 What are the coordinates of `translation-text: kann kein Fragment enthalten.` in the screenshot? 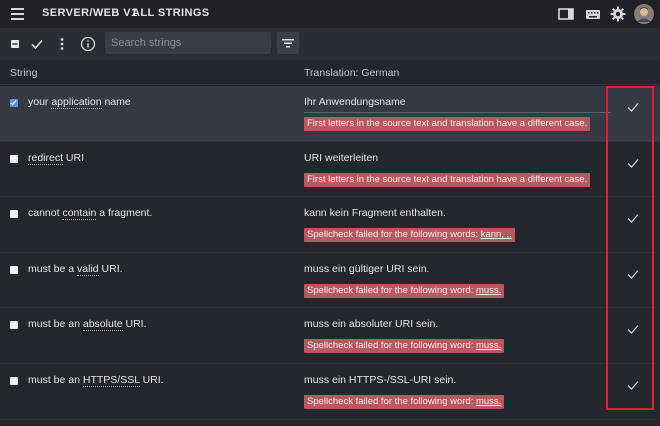 It's located at (375, 213).